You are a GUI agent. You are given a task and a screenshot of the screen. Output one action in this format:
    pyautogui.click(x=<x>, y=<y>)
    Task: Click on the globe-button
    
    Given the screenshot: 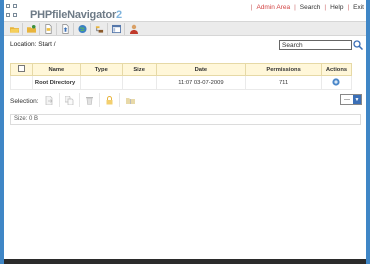 What is the action you would take?
    pyautogui.click(x=84, y=28)
    